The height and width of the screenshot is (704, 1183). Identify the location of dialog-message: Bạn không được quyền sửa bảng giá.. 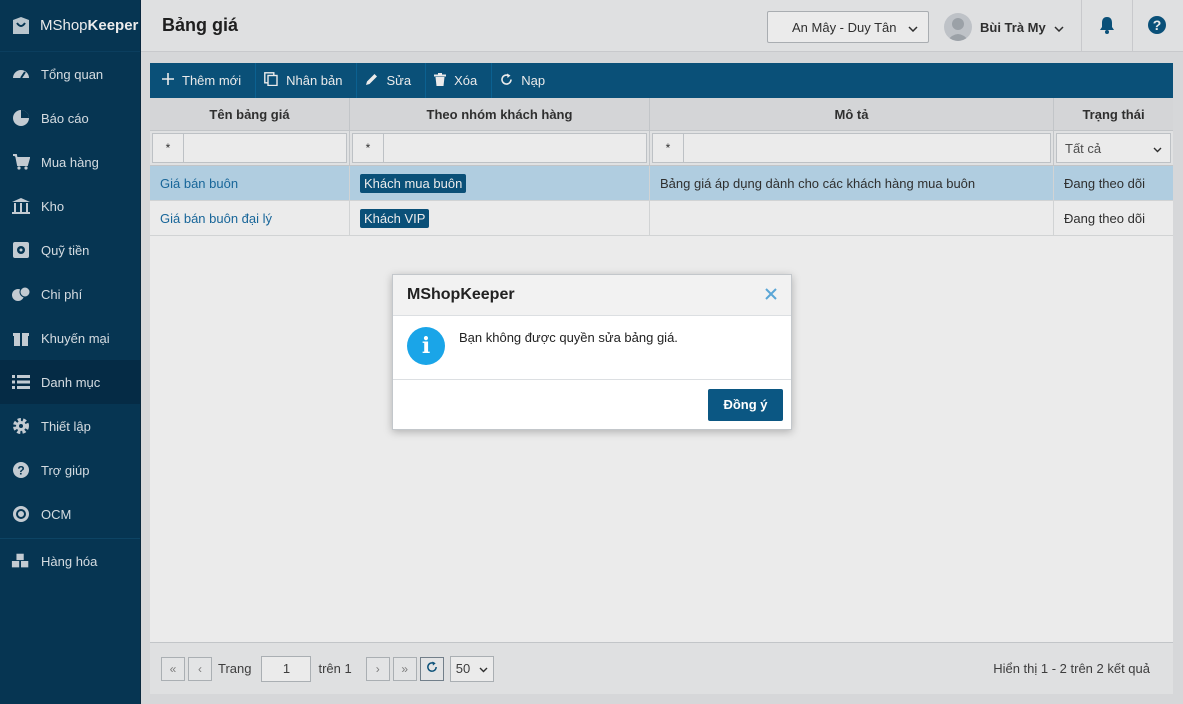
(568, 337).